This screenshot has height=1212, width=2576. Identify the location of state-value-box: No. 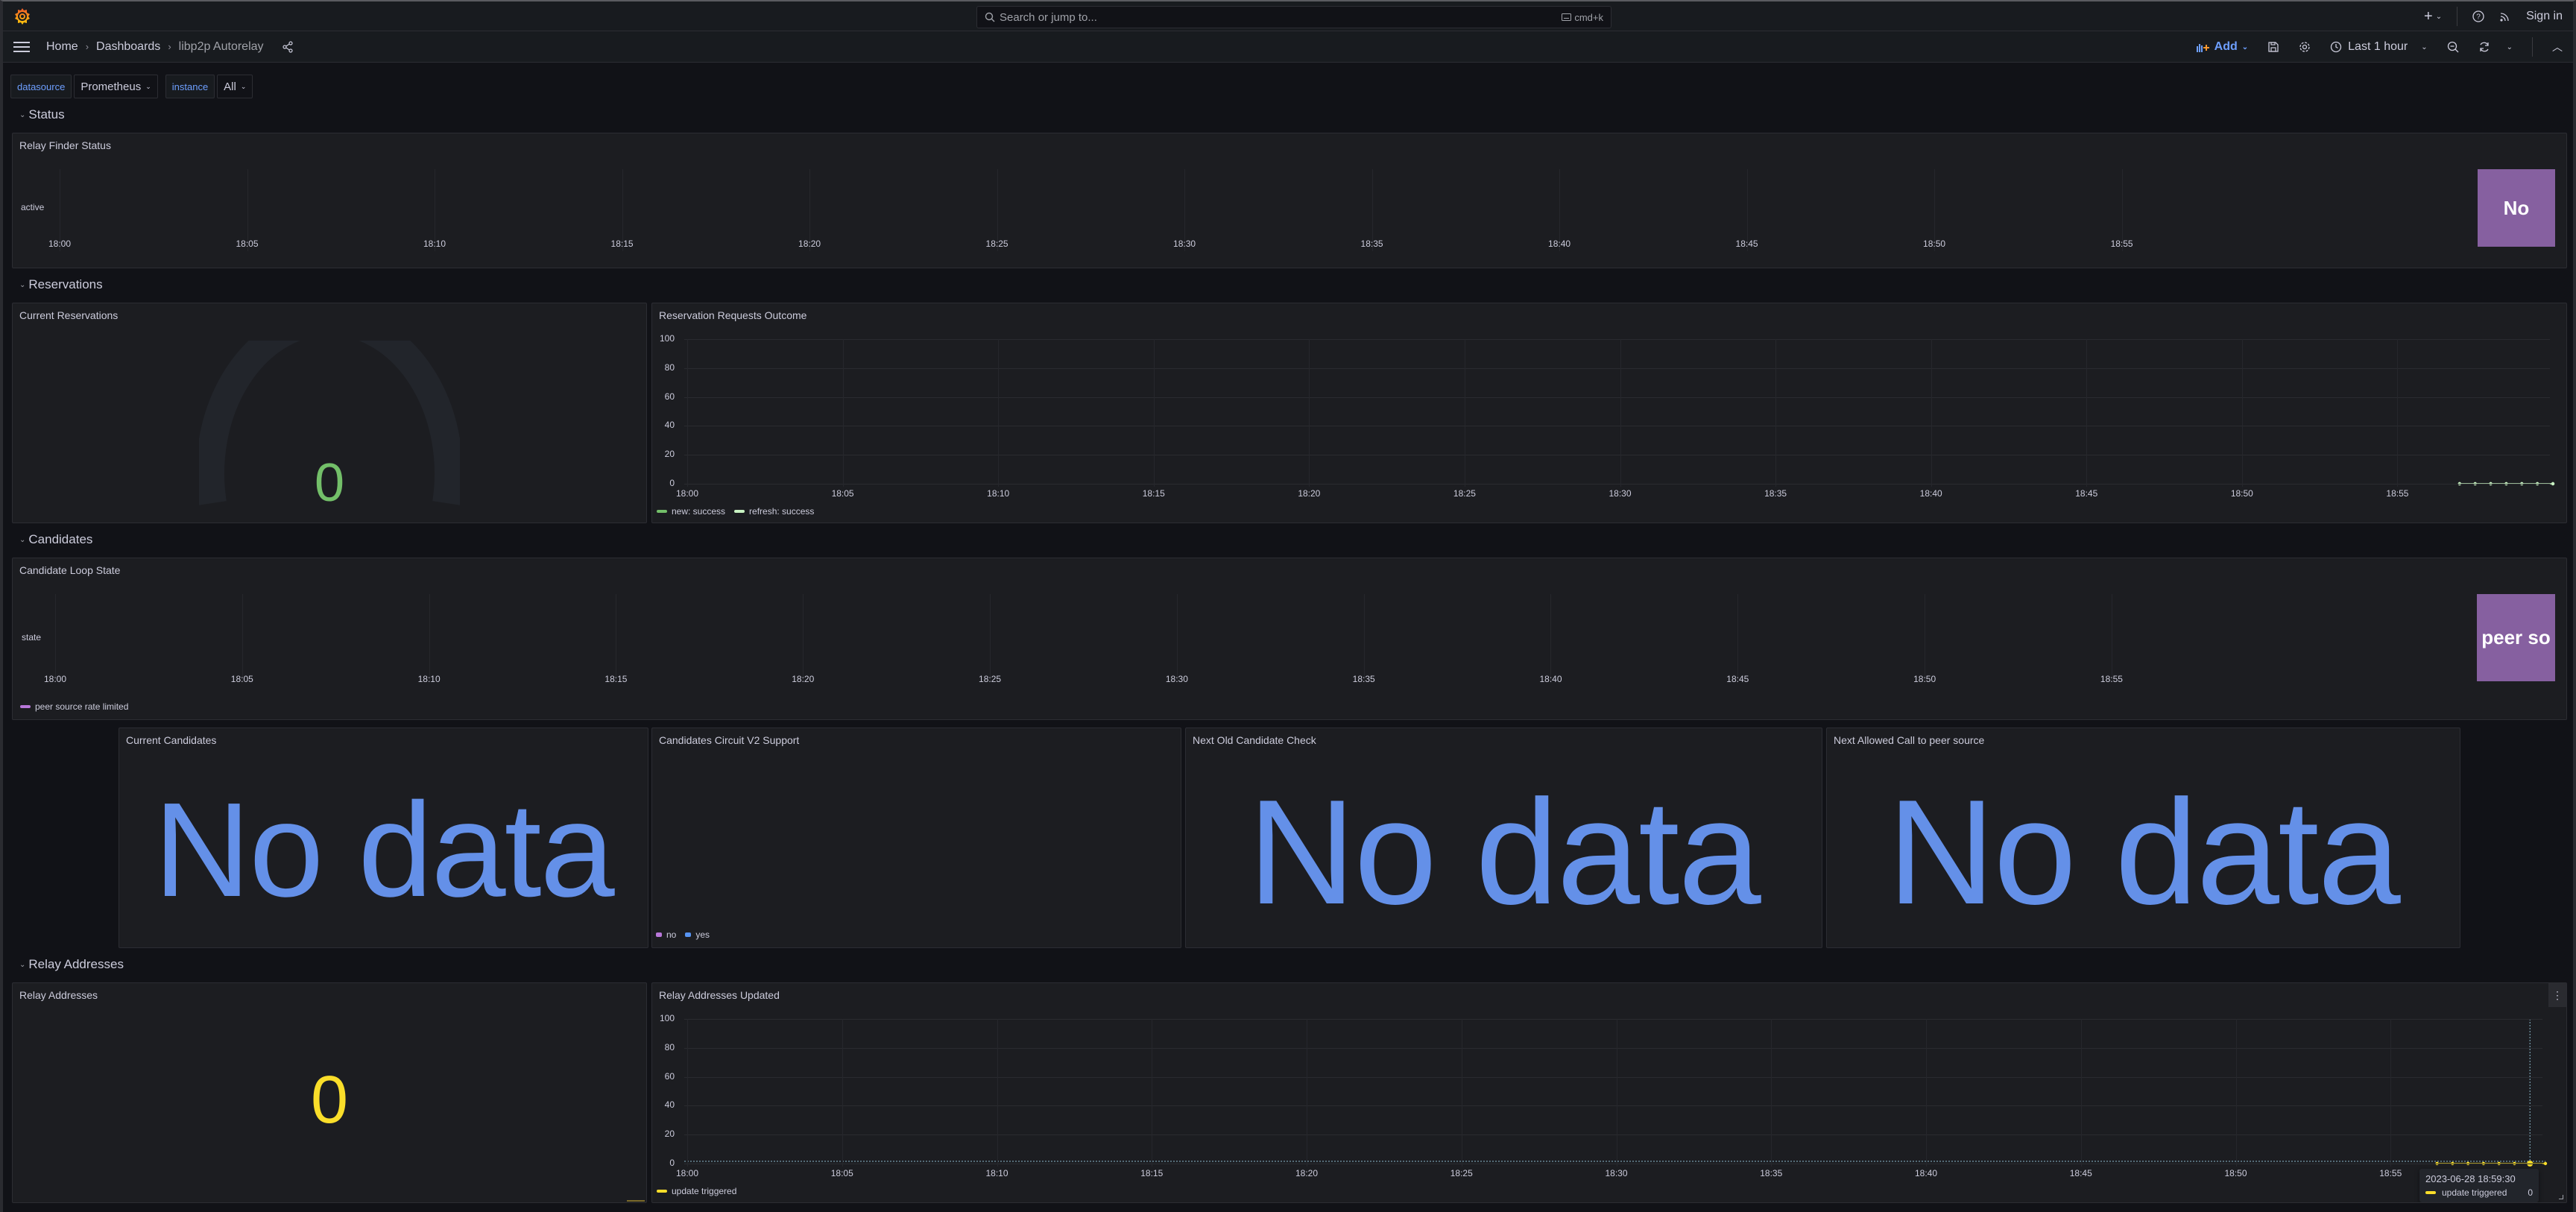
(2516, 208).